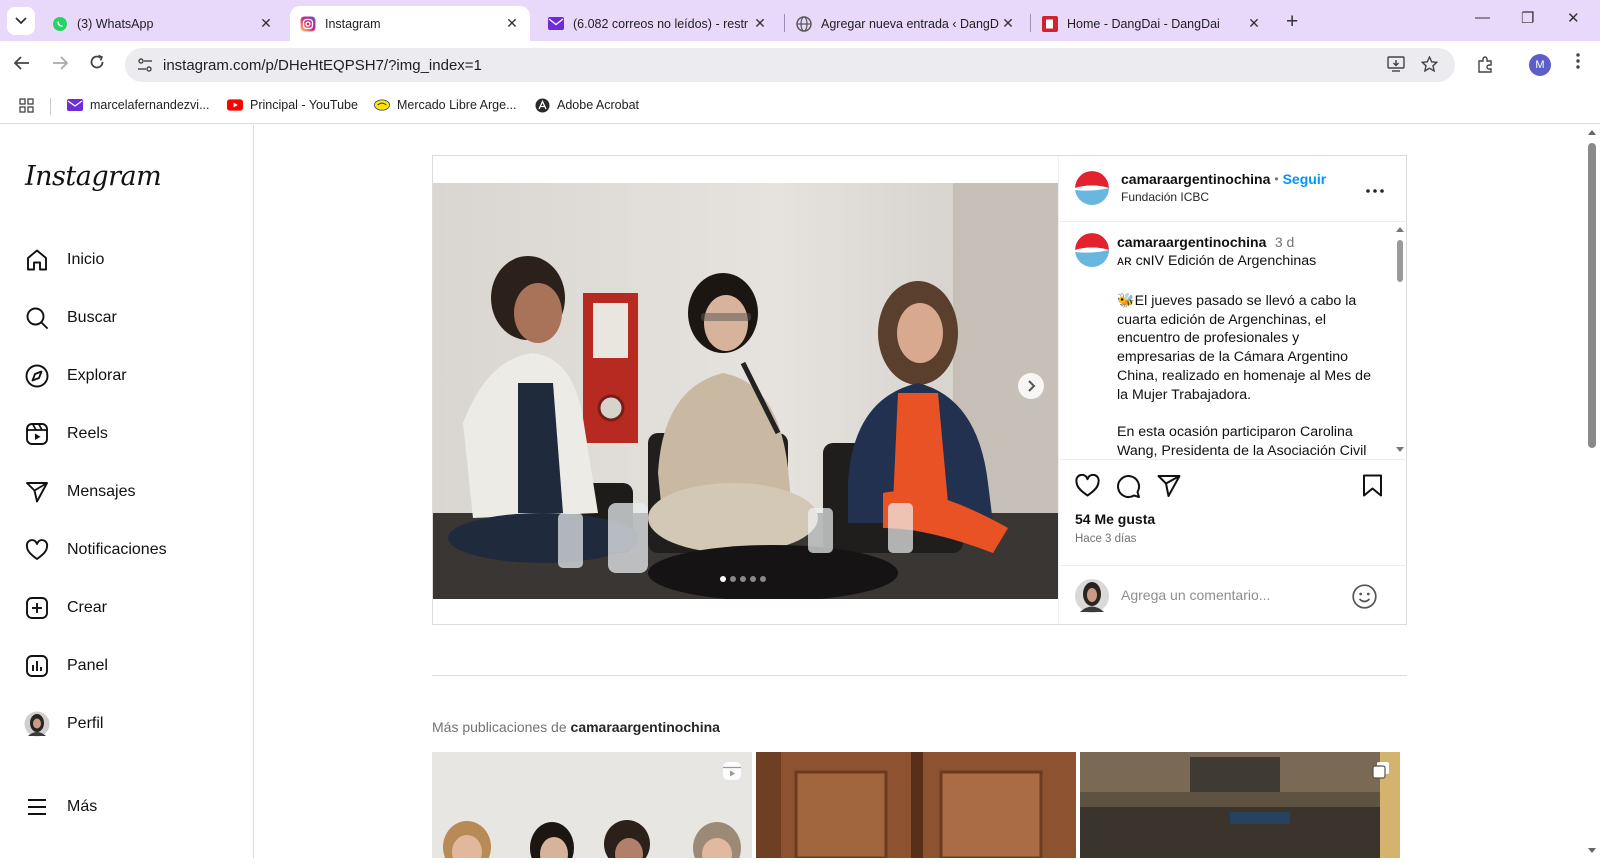 The width and height of the screenshot is (1600, 863). I want to click on sidebar-item-perfil: Perfil, so click(63, 724).